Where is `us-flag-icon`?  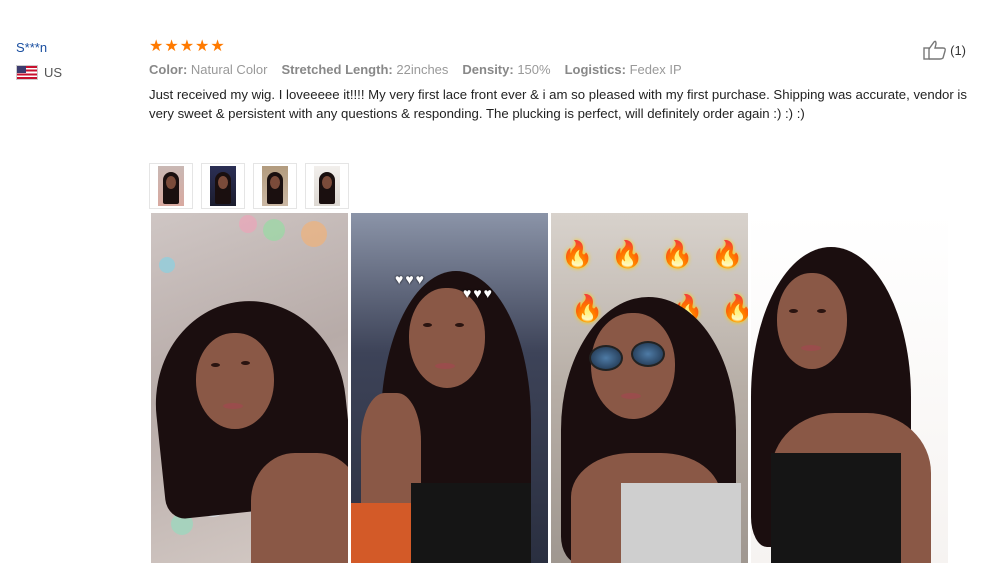 us-flag-icon is located at coordinates (27, 72).